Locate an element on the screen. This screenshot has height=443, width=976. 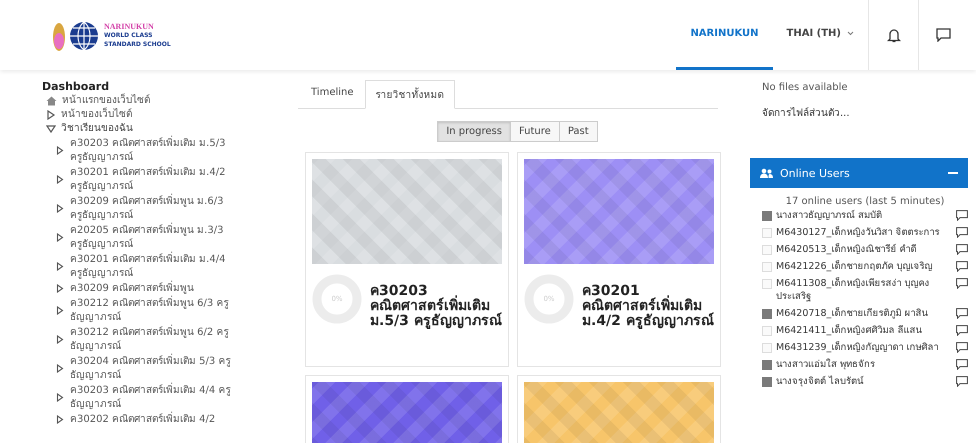
logo-text: NARINUKUN is located at coordinates (129, 26).